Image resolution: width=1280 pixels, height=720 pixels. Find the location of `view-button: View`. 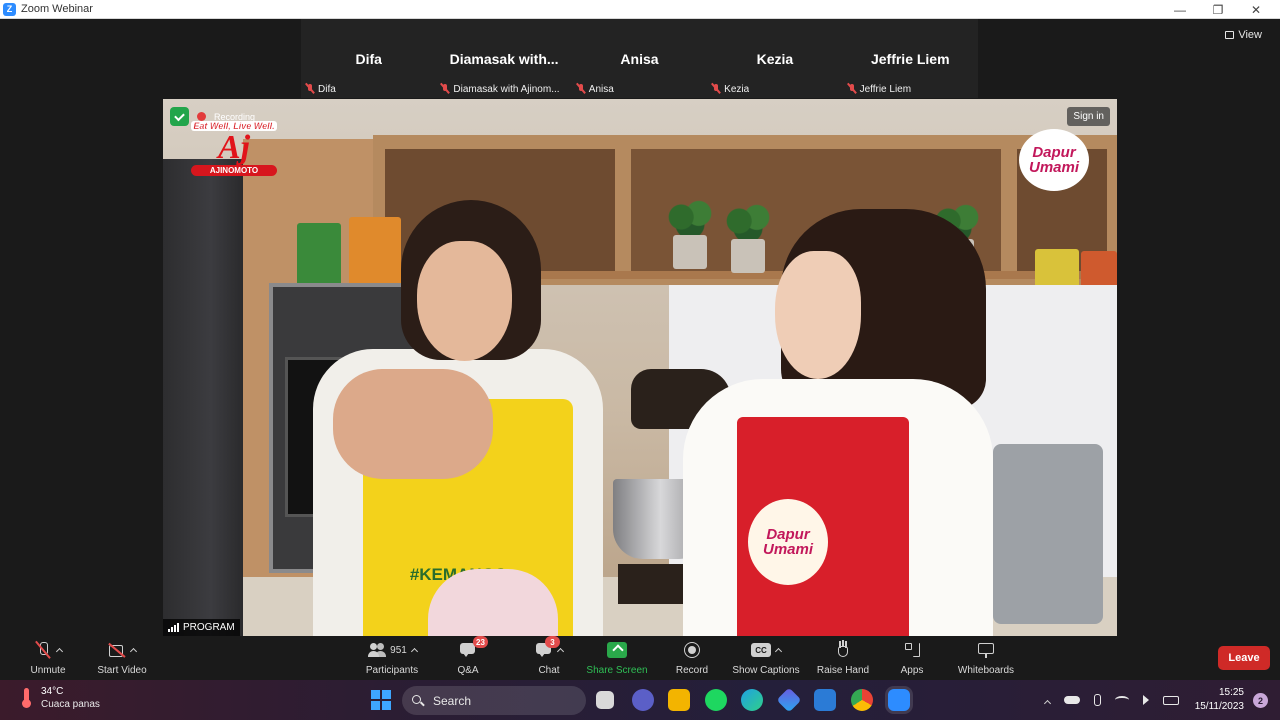

view-button: View is located at coordinates (1243, 35).